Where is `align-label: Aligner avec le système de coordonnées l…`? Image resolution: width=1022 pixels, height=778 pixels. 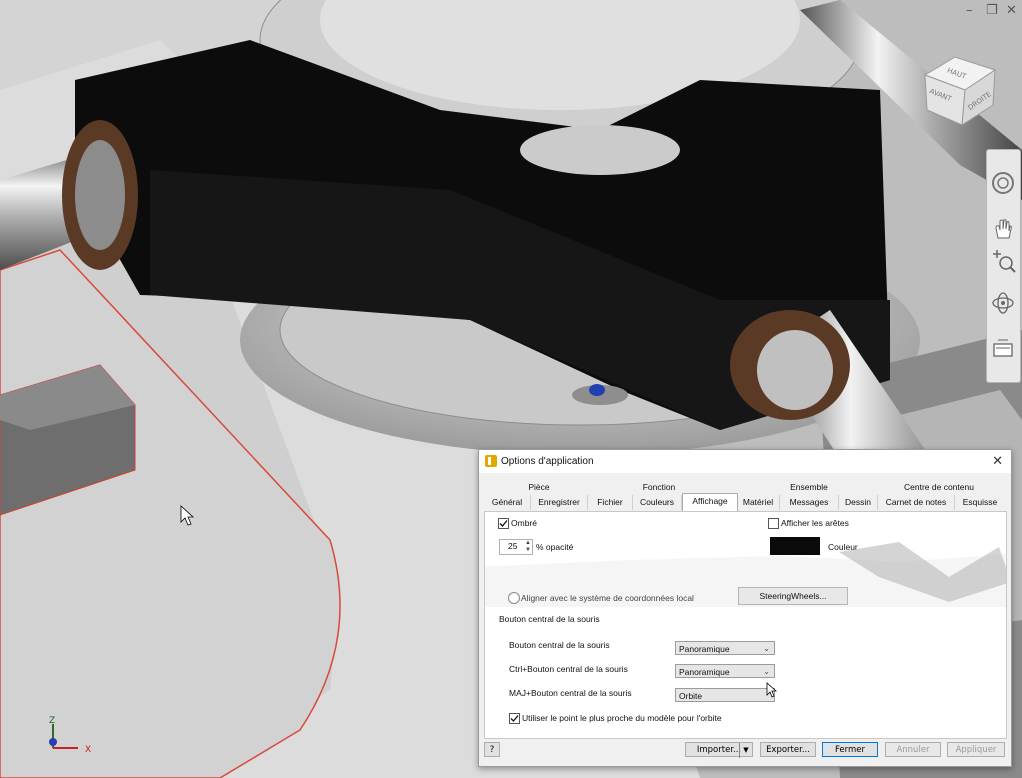
align-label: Aligner avec le système de coordonnées l… is located at coordinates (607, 598).